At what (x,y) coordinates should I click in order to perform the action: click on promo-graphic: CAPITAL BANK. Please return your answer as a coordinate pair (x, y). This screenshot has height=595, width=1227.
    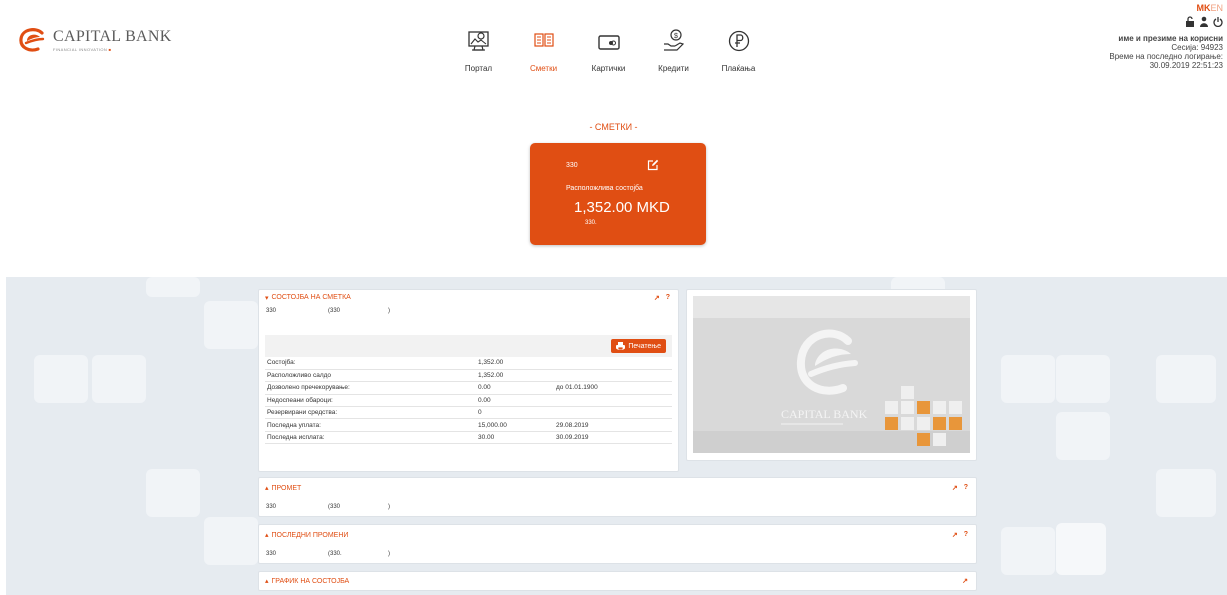
    Looking at the image, I should click on (831, 374).